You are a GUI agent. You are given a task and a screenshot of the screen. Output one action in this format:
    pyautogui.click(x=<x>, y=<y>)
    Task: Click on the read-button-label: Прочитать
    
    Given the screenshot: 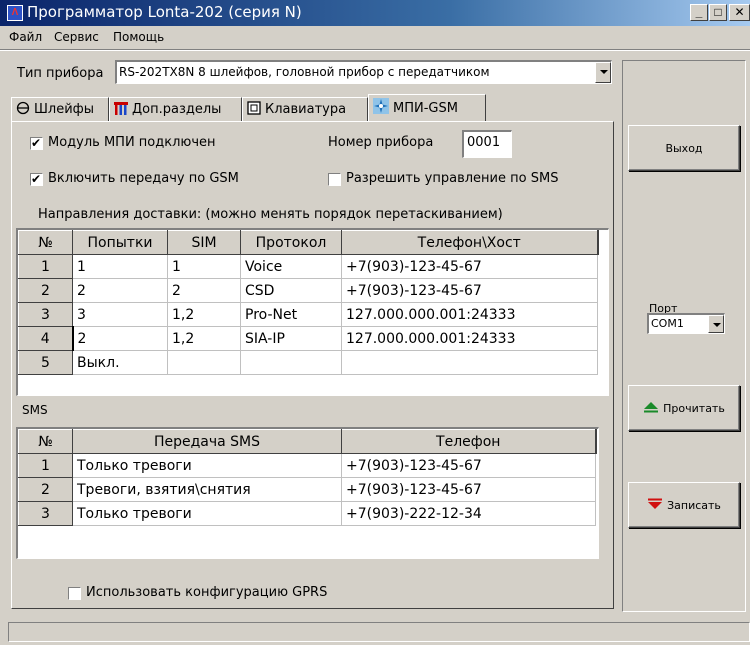 What is the action you would take?
    pyautogui.click(x=694, y=408)
    